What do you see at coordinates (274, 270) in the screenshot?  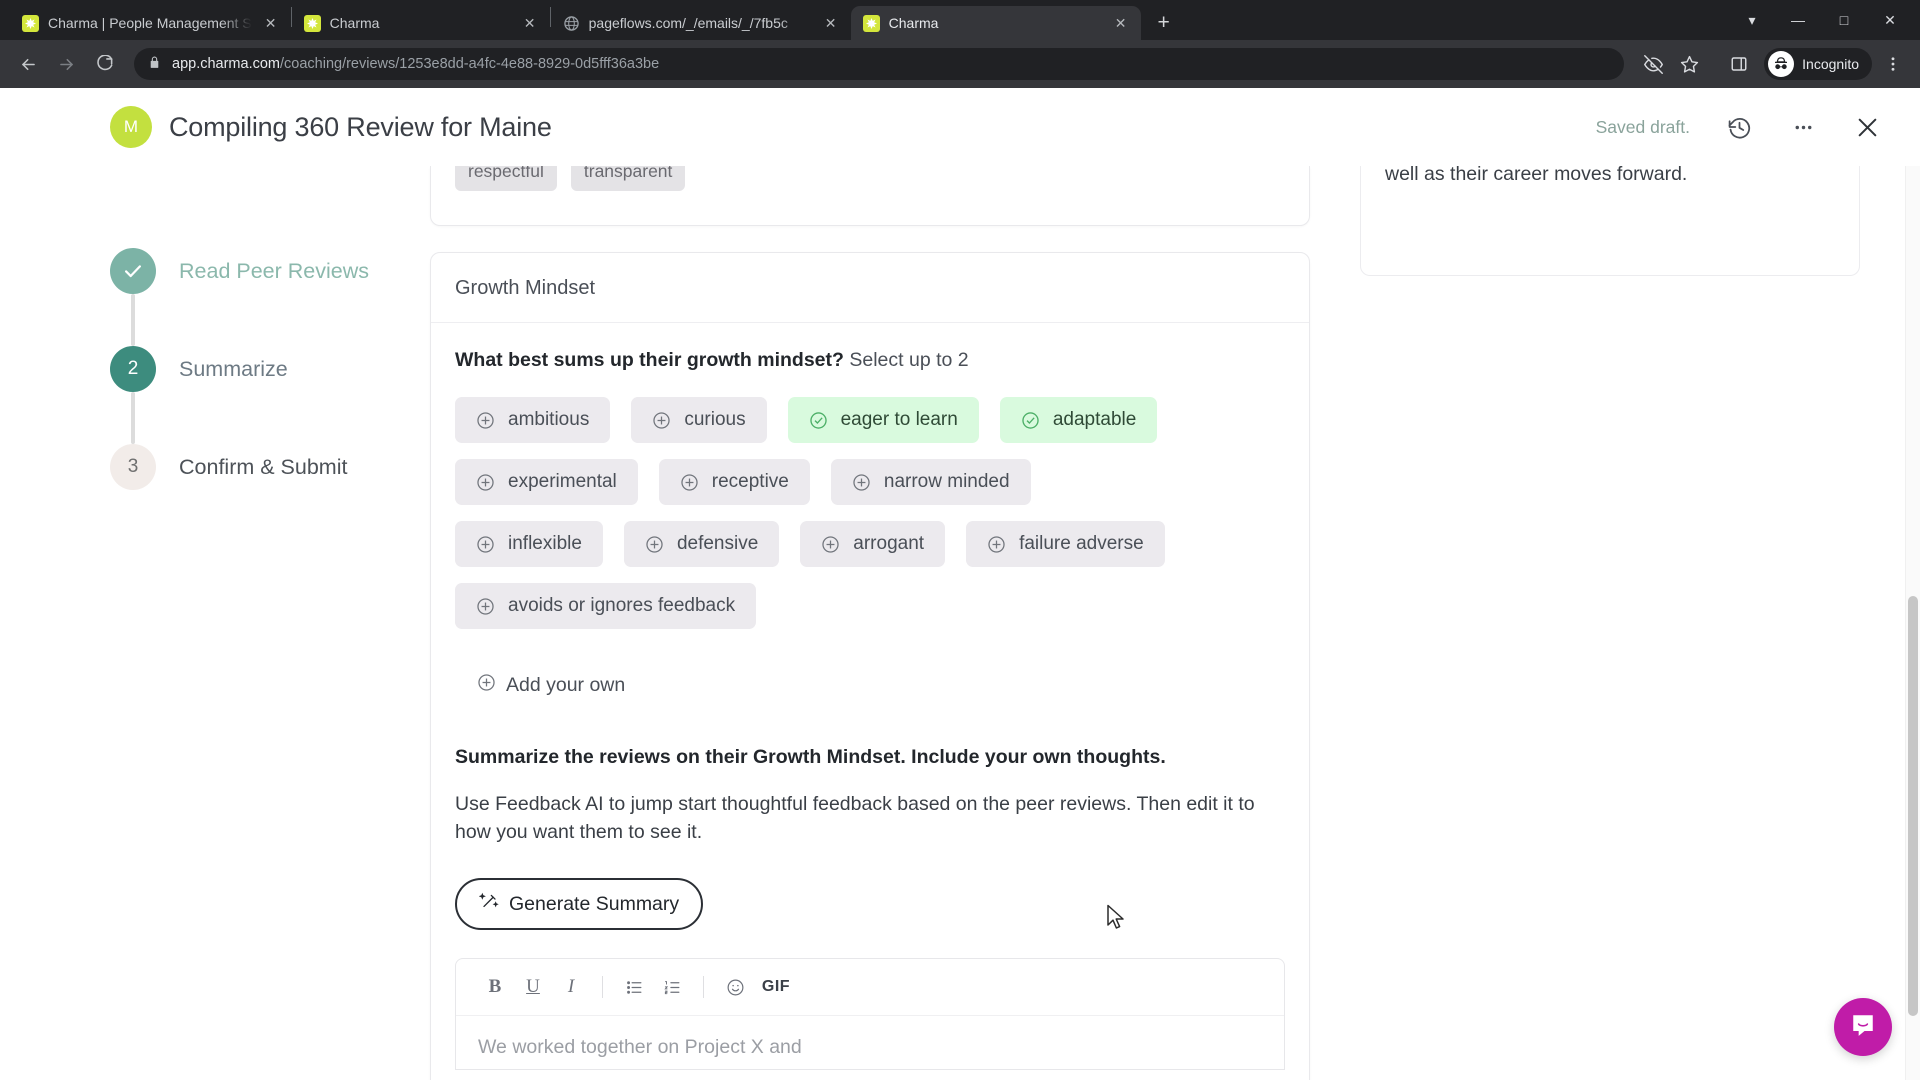 I see `step-label: Read Peer Reviews` at bounding box center [274, 270].